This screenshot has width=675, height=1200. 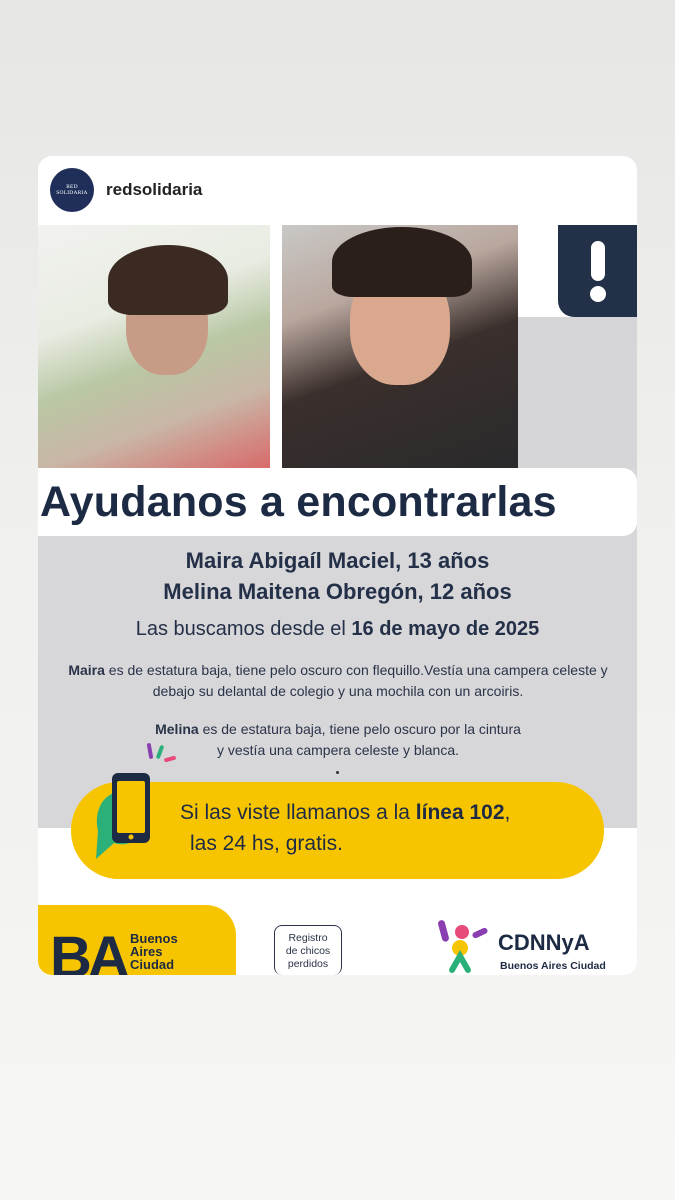 I want to click on registro-line3: perdidos, so click(x=308, y=964).